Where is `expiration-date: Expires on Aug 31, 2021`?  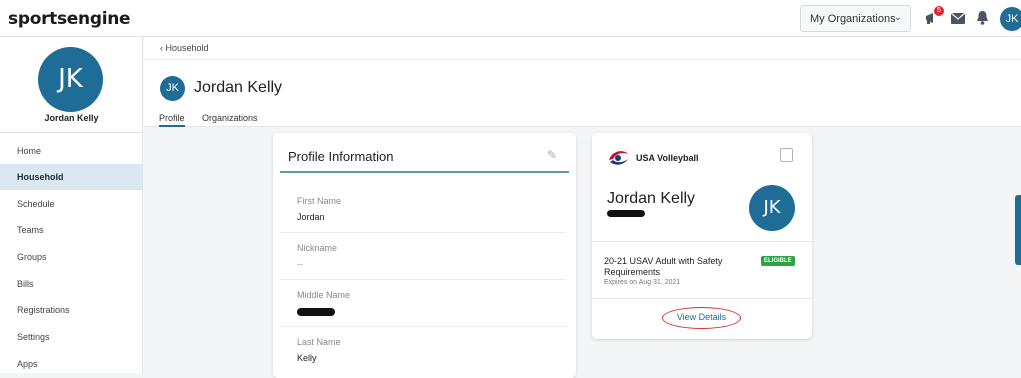
expiration-date: Expires on Aug 31, 2021 is located at coordinates (642, 282).